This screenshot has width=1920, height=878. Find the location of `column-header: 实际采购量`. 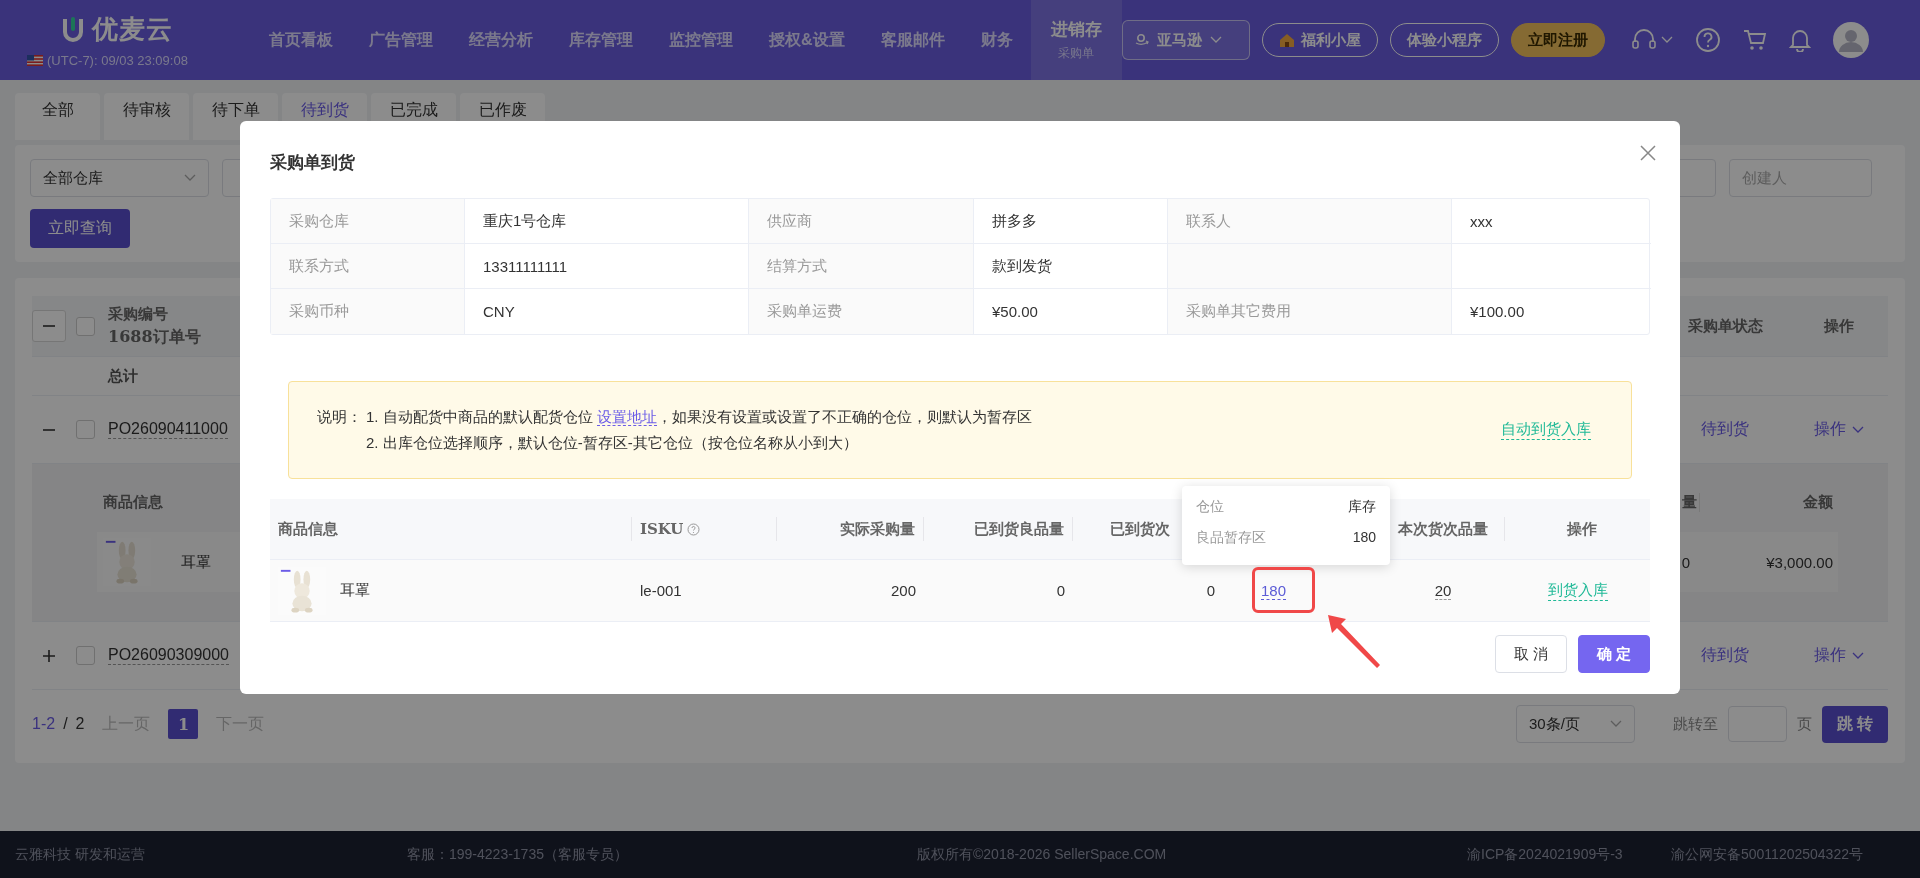

column-header: 实际采购量 is located at coordinates (877, 529).